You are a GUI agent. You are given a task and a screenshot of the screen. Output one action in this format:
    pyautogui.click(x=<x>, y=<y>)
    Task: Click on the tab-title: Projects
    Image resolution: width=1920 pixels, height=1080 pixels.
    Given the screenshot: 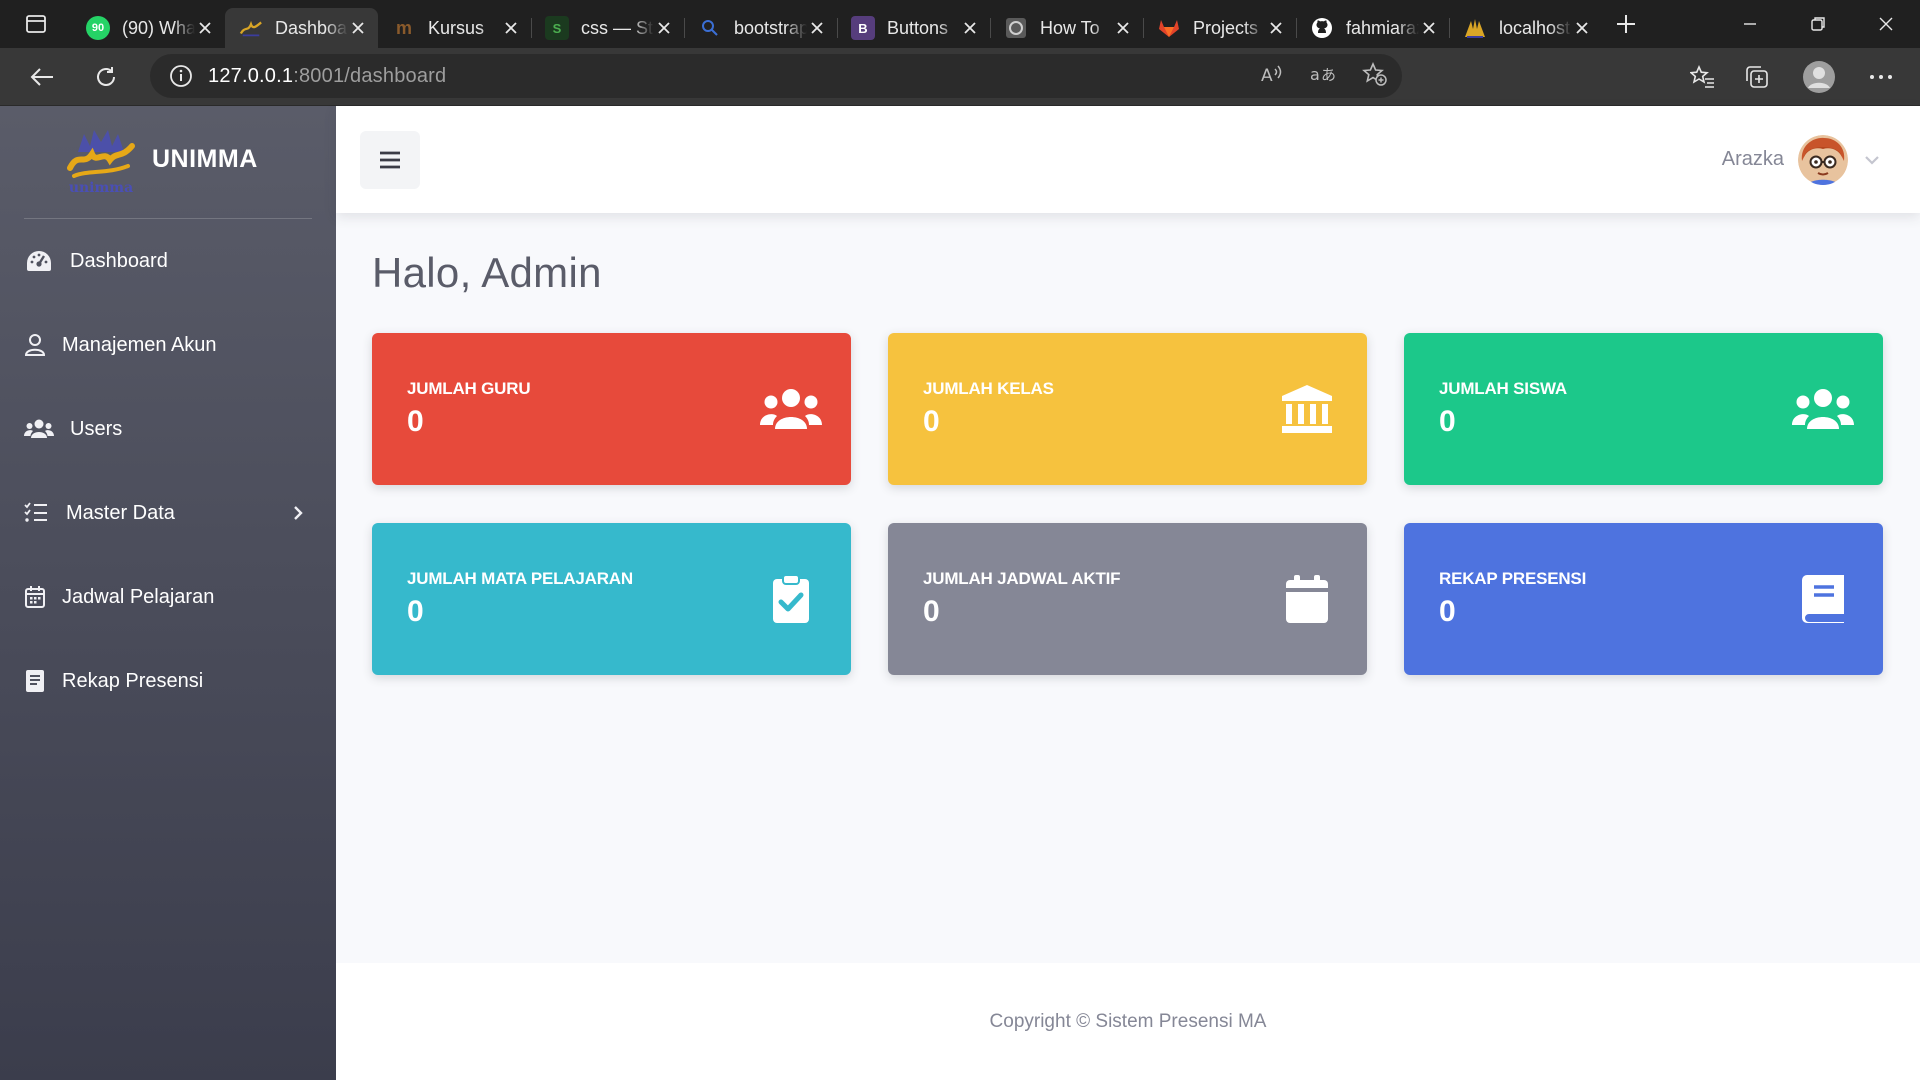 What is the action you would take?
    pyautogui.click(x=1226, y=27)
    